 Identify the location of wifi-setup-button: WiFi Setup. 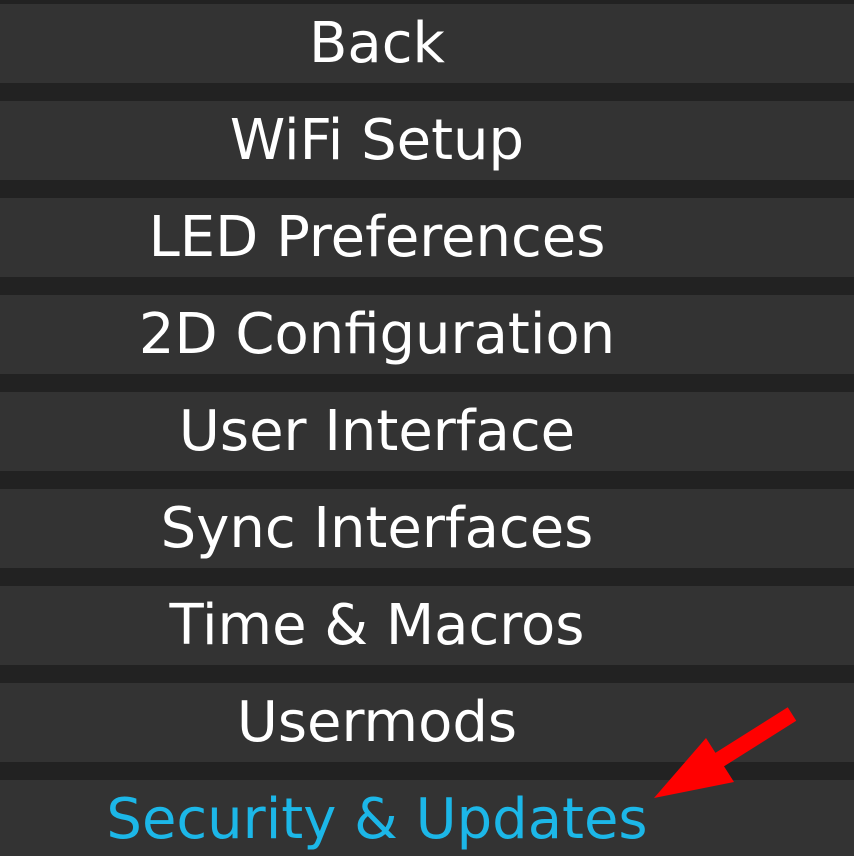
(427, 140).